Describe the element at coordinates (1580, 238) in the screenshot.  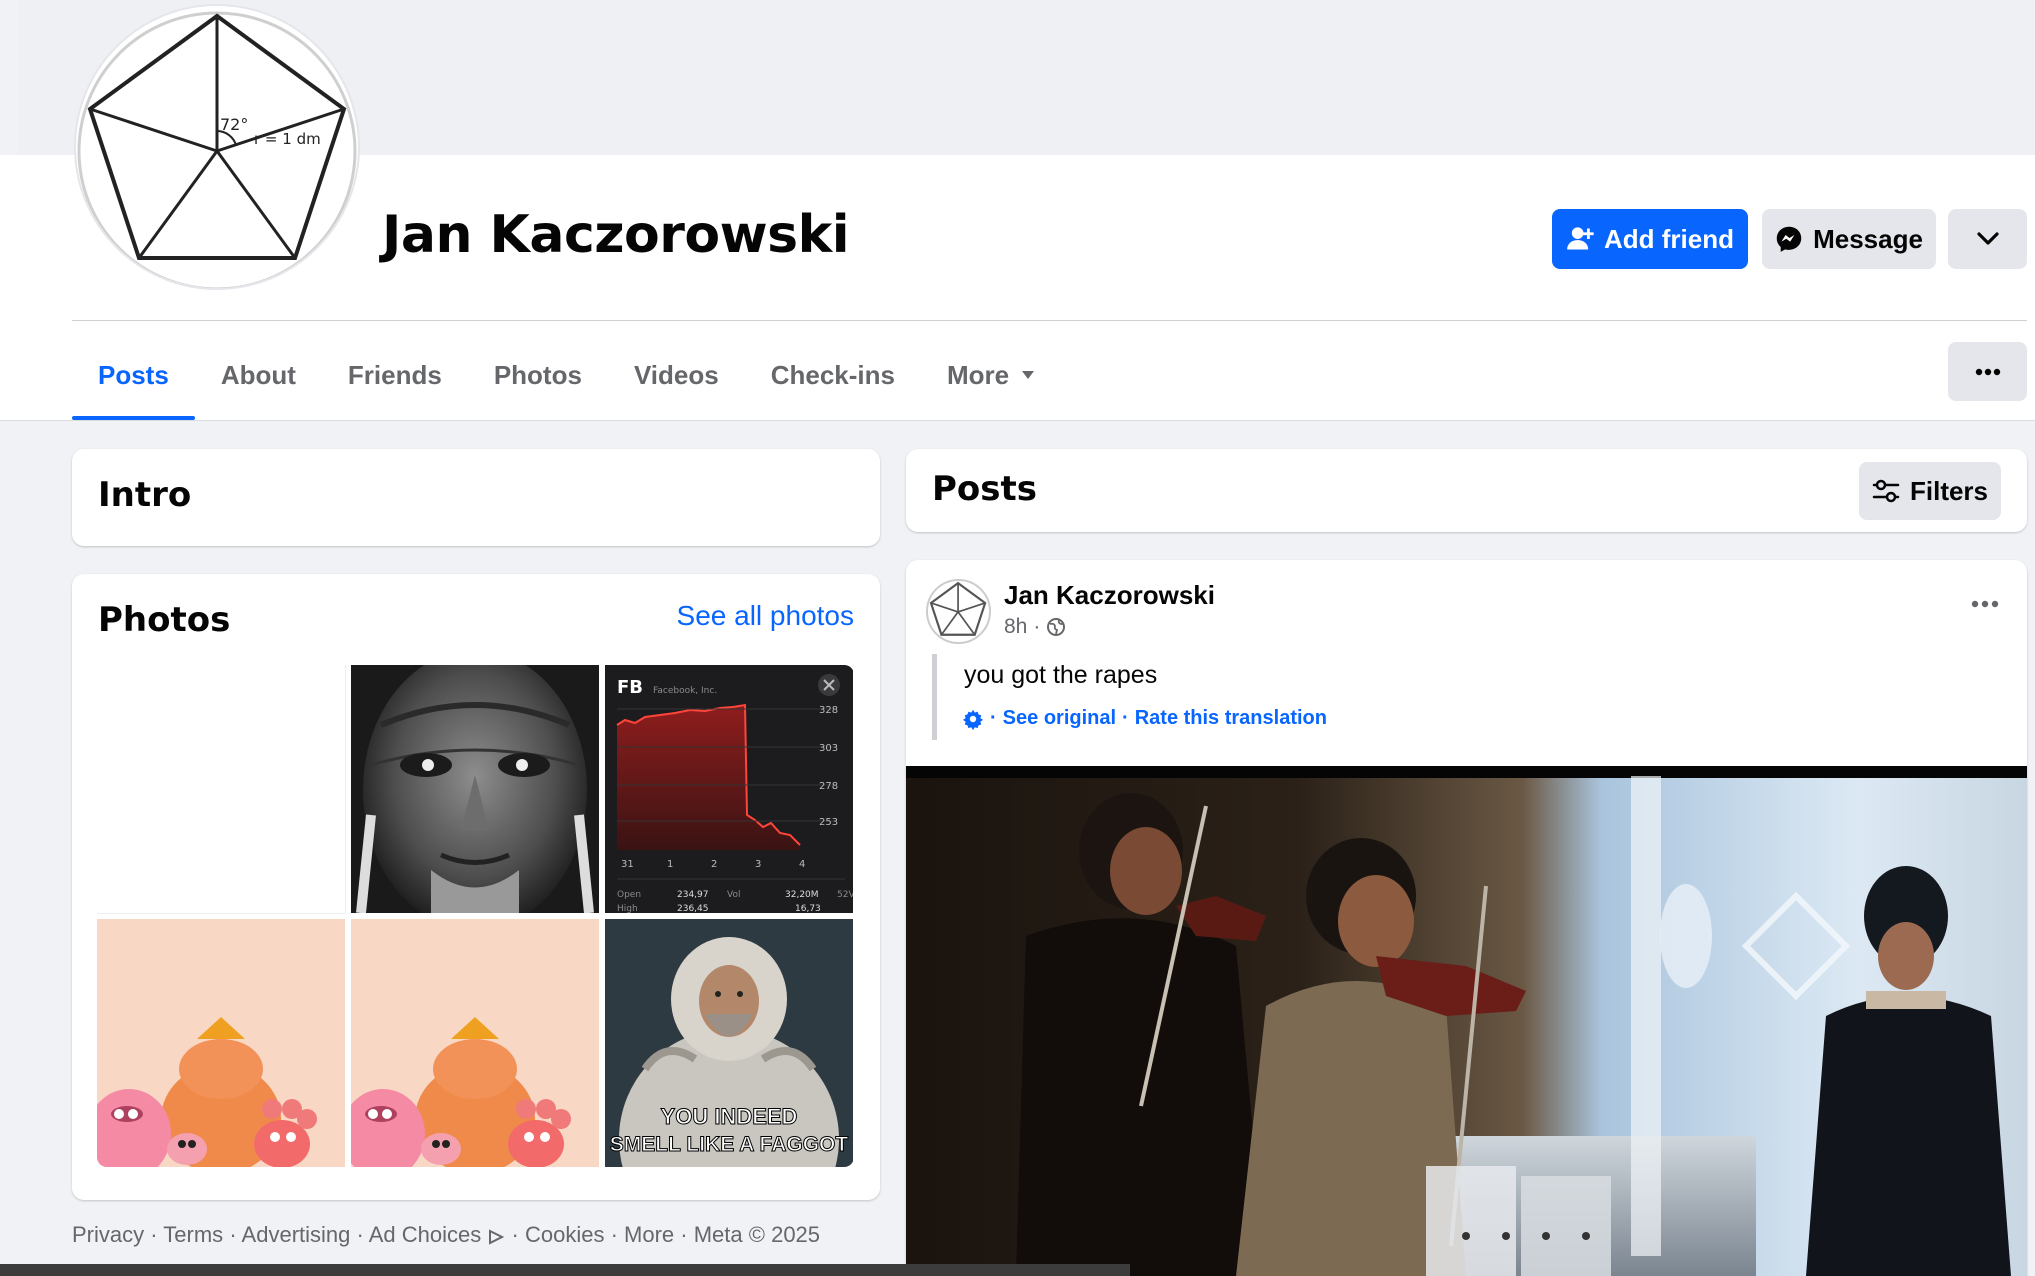
I see `add-person-icon` at that location.